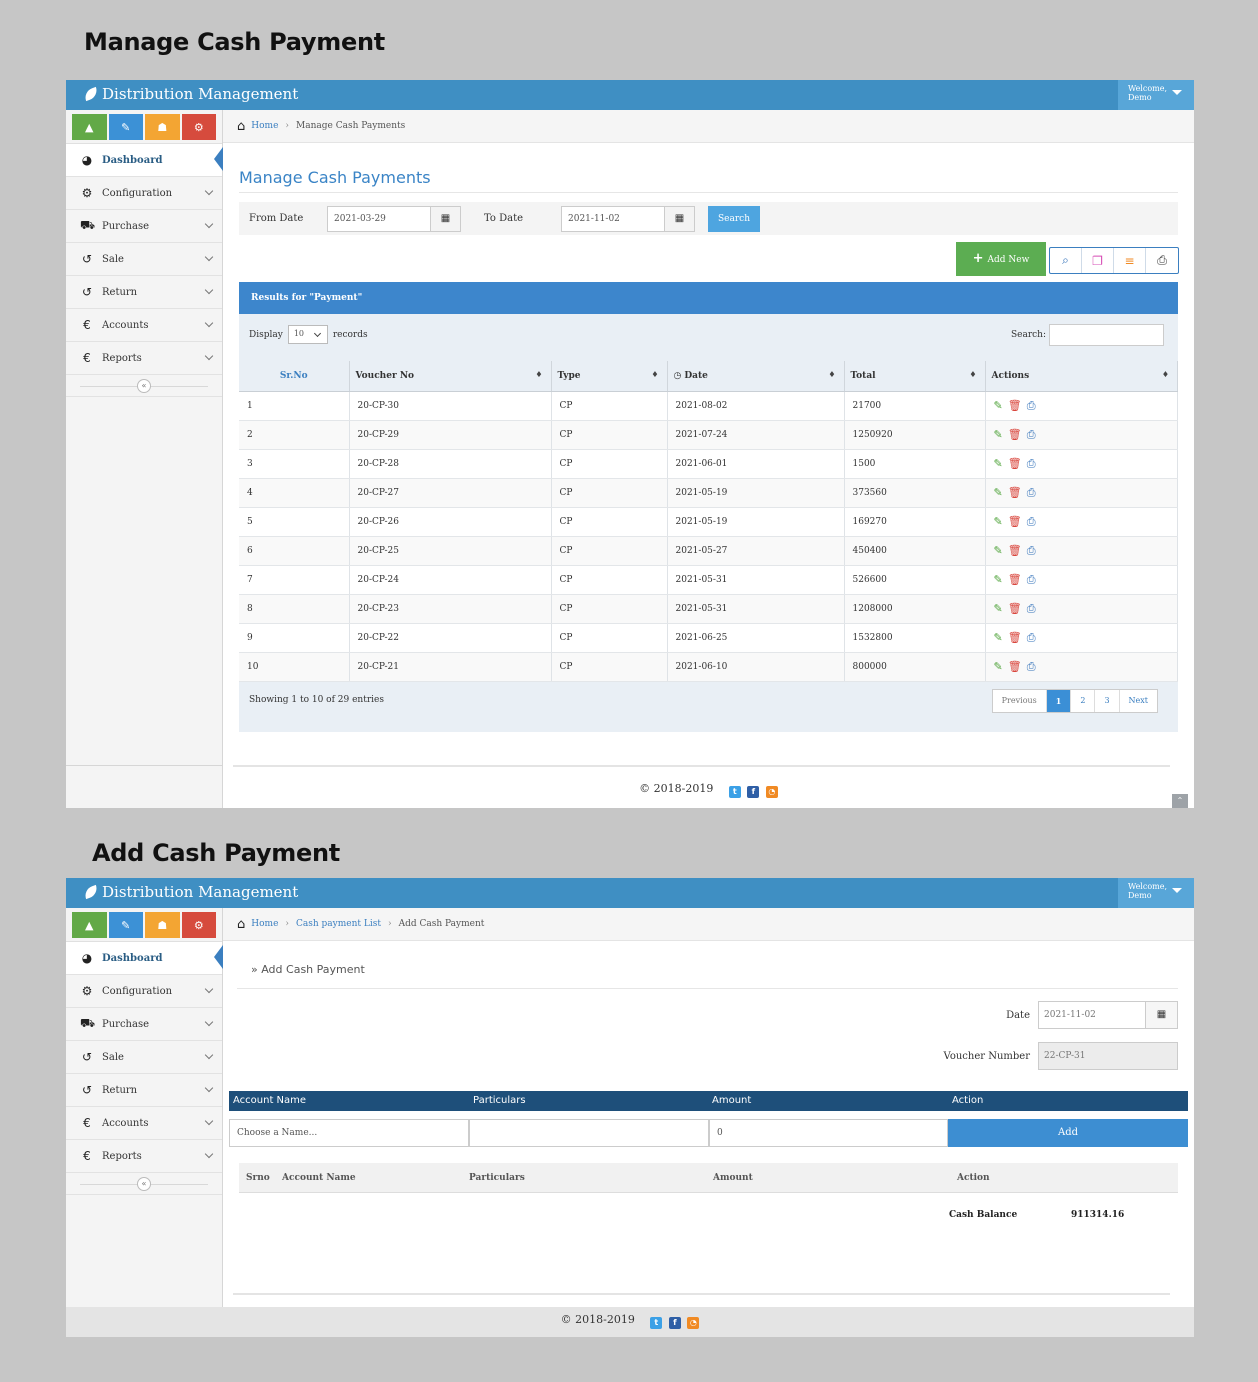 The image size is (1258, 1382). What do you see at coordinates (1108, 1015) in the screenshot?
I see `date-input: 2021-11-02 ▦` at bounding box center [1108, 1015].